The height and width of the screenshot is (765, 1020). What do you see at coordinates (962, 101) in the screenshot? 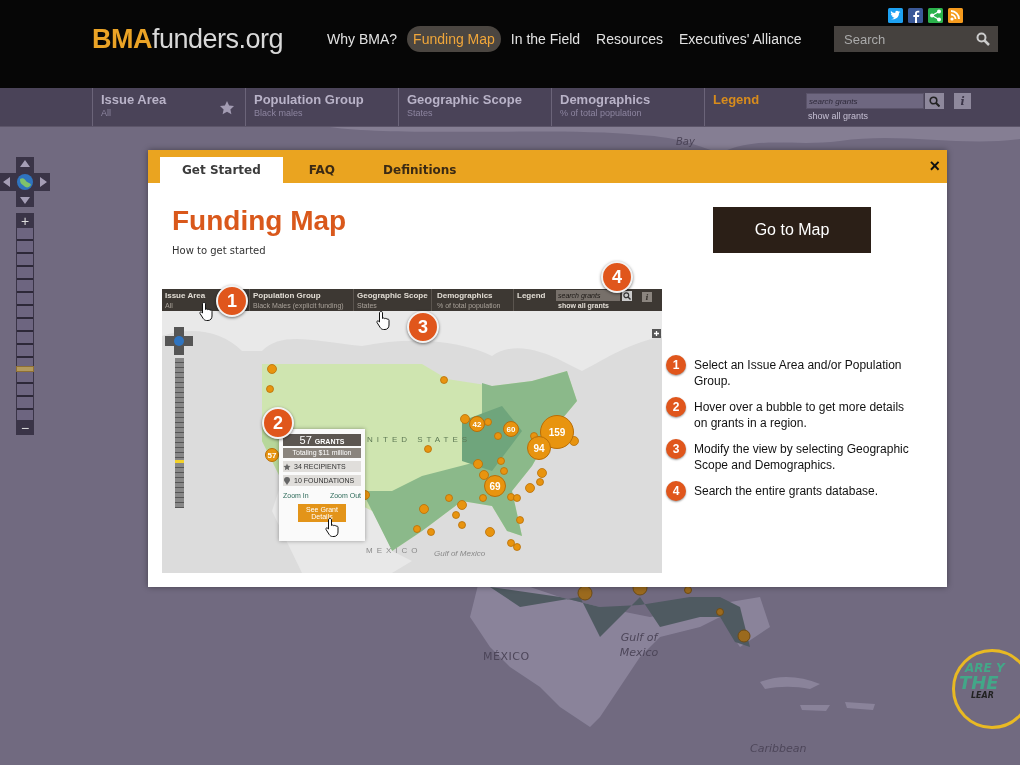
I see `info-button: i` at bounding box center [962, 101].